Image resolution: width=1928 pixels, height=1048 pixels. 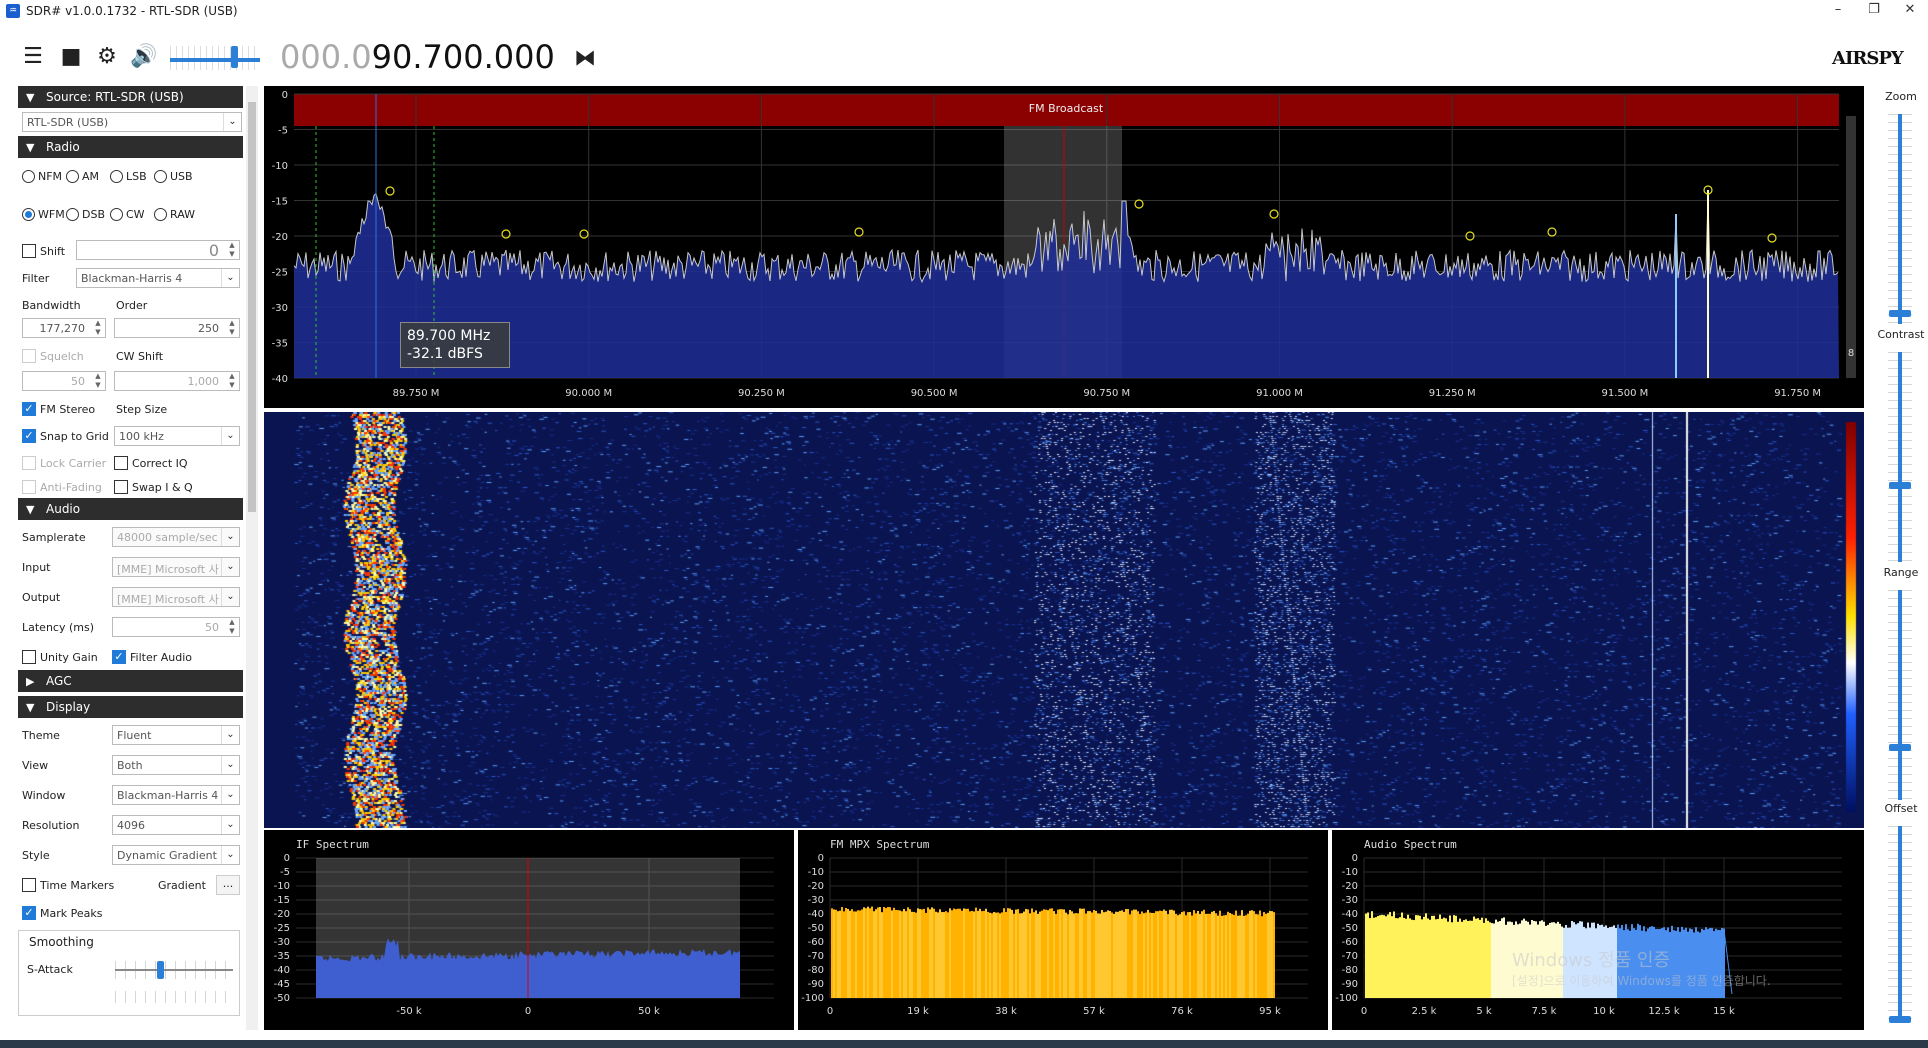 What do you see at coordinates (252, 558) in the screenshot?
I see `sidebar-scrollbar` at bounding box center [252, 558].